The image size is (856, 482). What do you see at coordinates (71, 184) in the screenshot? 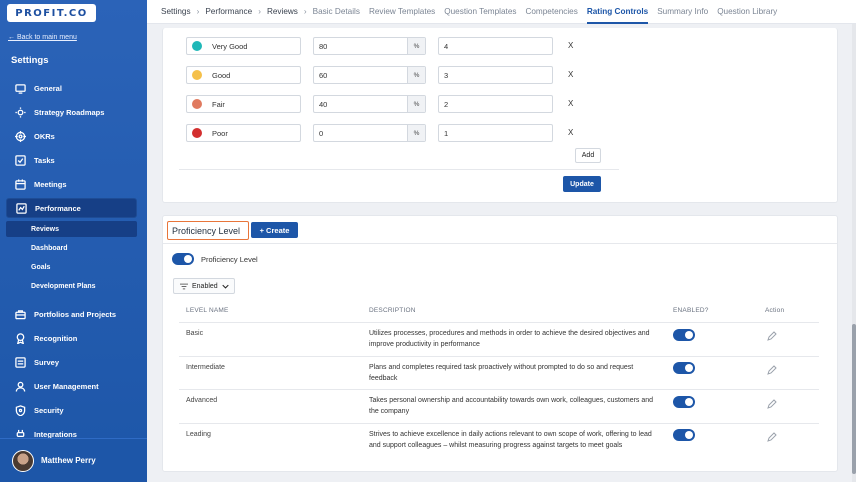
I see `sidebar-item-meetings: Meetings` at bounding box center [71, 184].